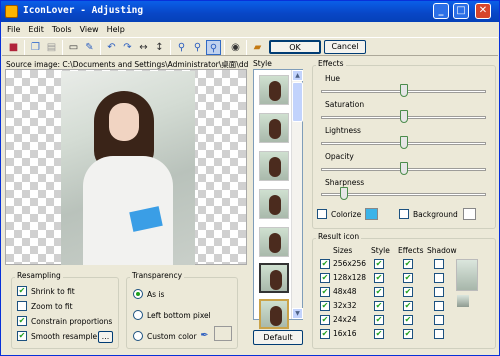 The width and height of the screenshot is (500, 356). I want to click on title-bar: IconLover - Adjusting _ □ ✕, so click(250, 11).